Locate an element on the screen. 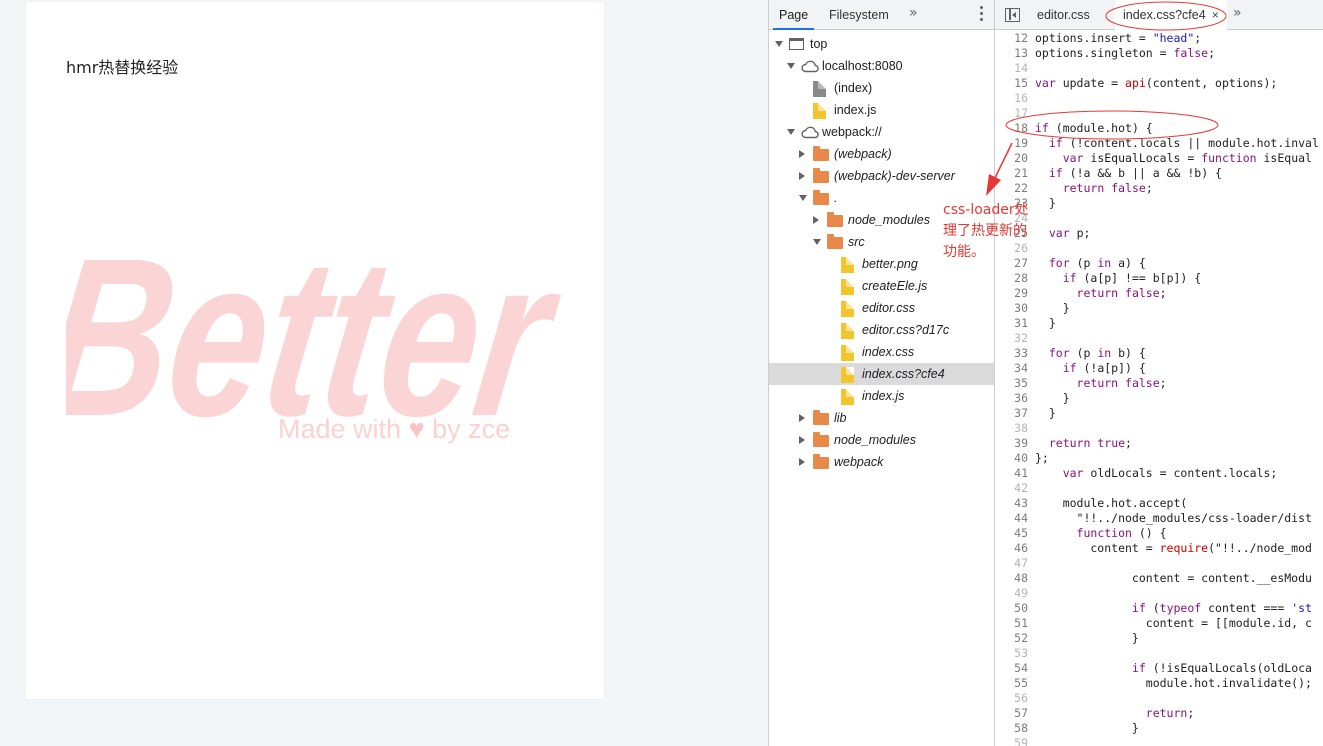 The height and width of the screenshot is (746, 1323). code-line: 33 for (p in b) { is located at coordinates (1159, 353).